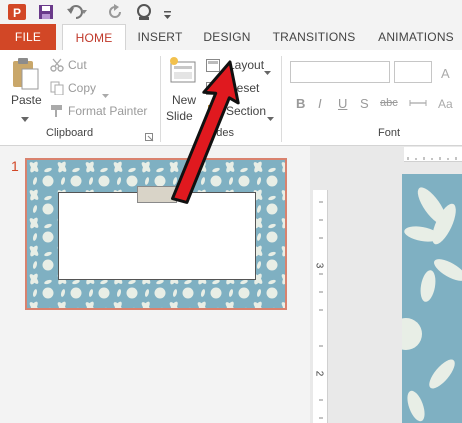  What do you see at coordinates (320, 103) in the screenshot?
I see `italic-button: I` at bounding box center [320, 103].